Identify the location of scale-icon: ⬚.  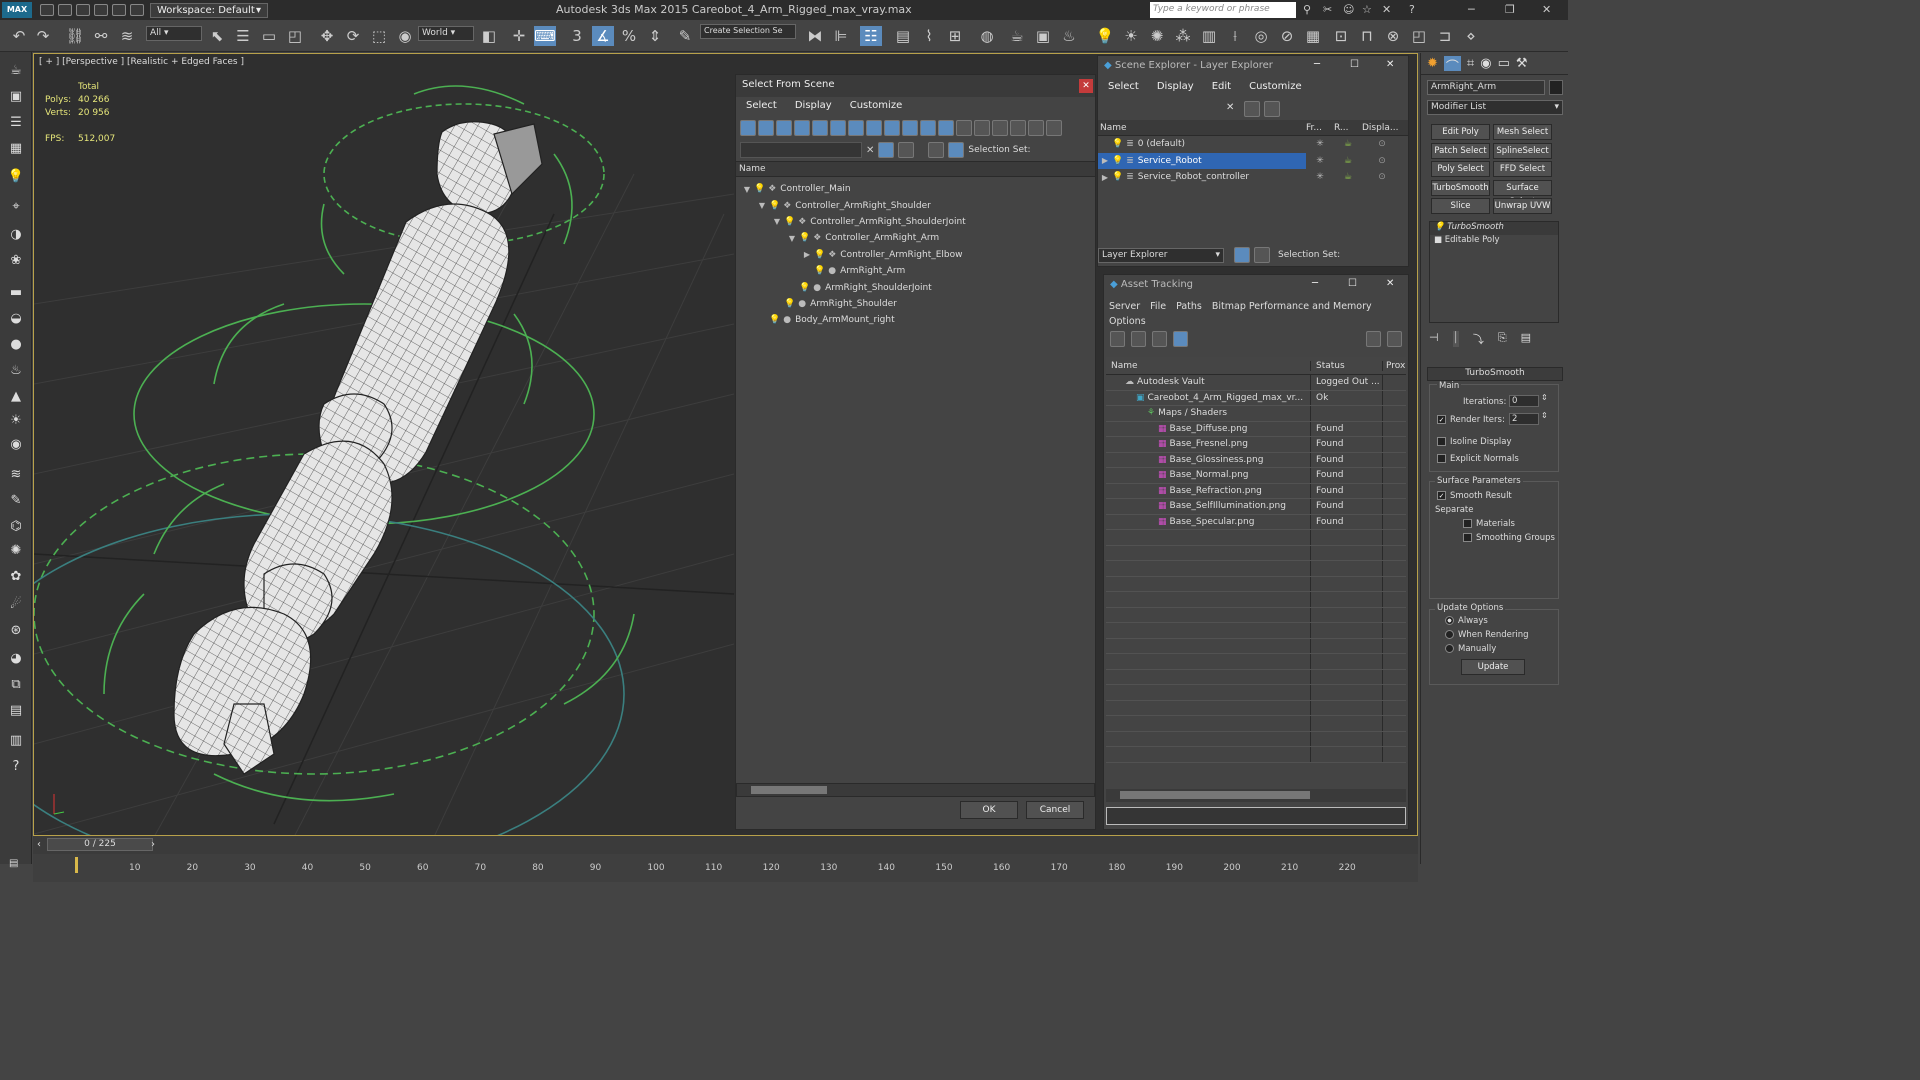
(379, 36).